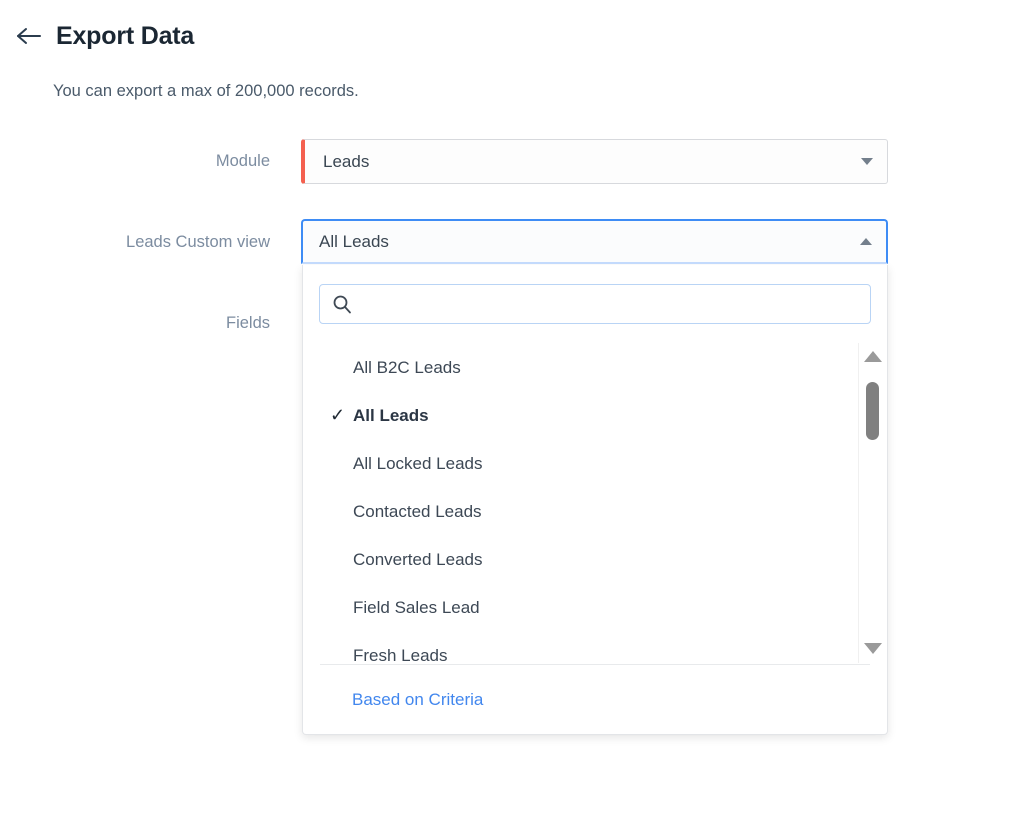 The image size is (1024, 814). I want to click on page-header: Export Data, so click(105, 36).